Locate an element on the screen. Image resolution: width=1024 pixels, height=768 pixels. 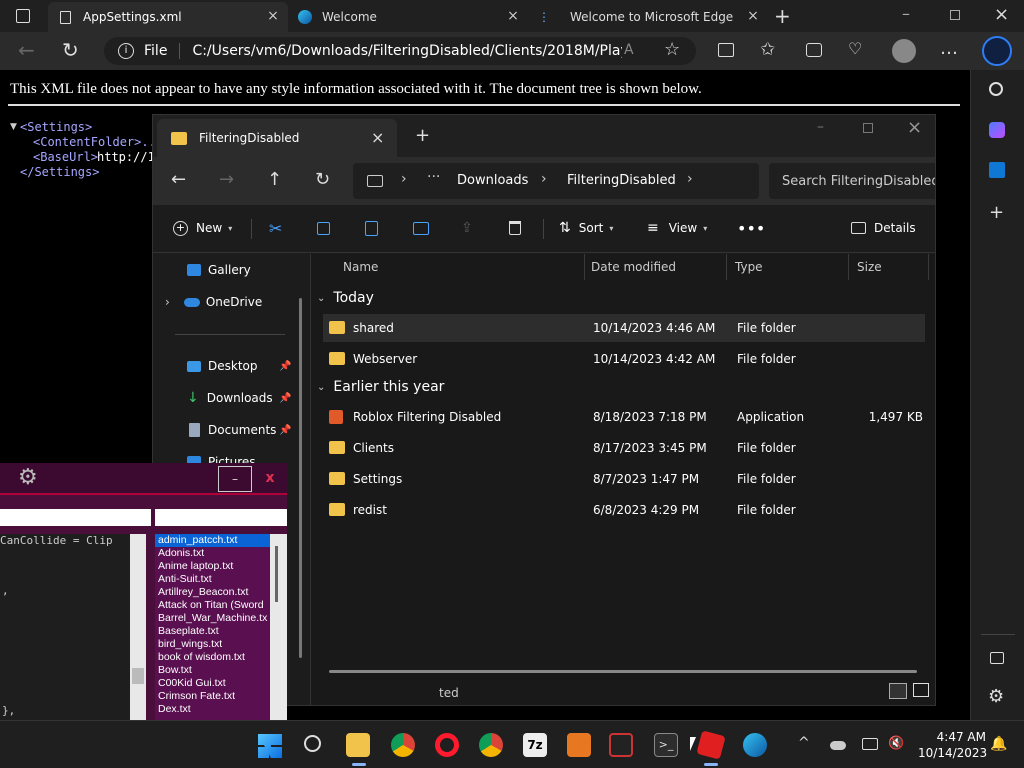
tiles-view-button is located at coordinates (921, 690).